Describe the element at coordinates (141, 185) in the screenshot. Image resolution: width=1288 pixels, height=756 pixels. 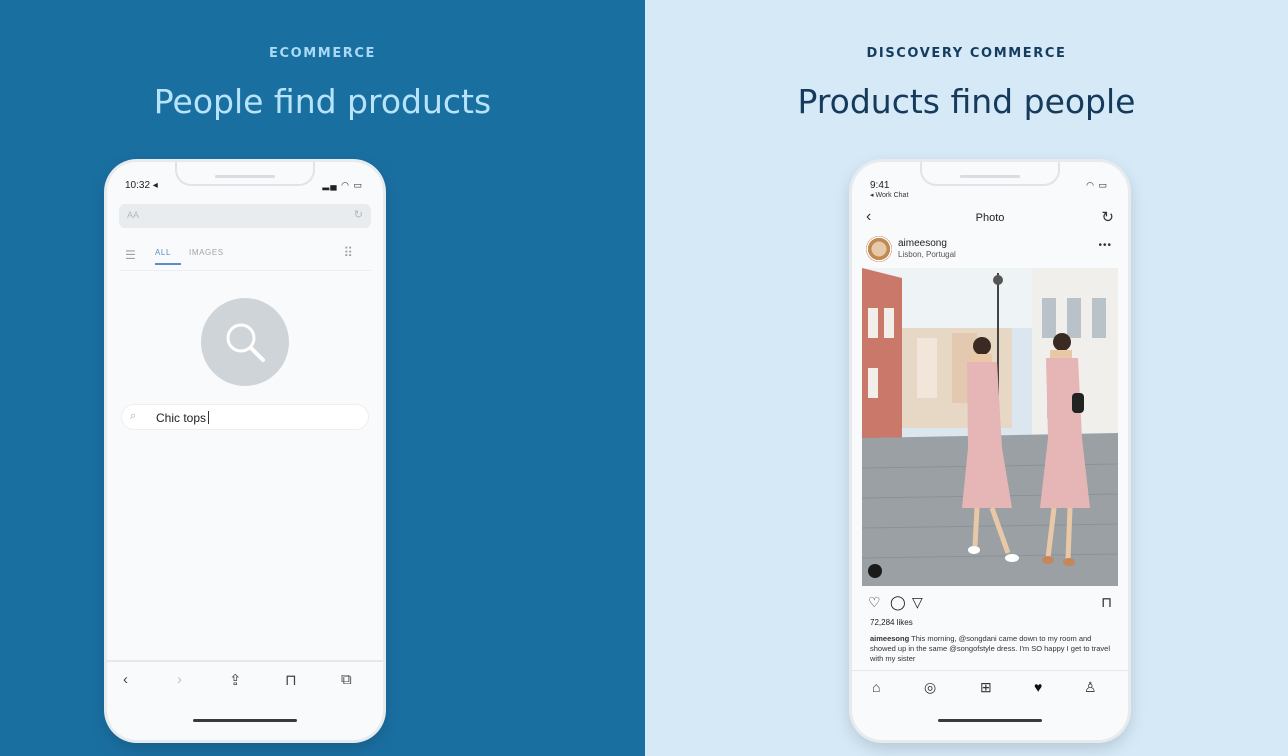
I see `status-time: 10:32 ◂` at that location.